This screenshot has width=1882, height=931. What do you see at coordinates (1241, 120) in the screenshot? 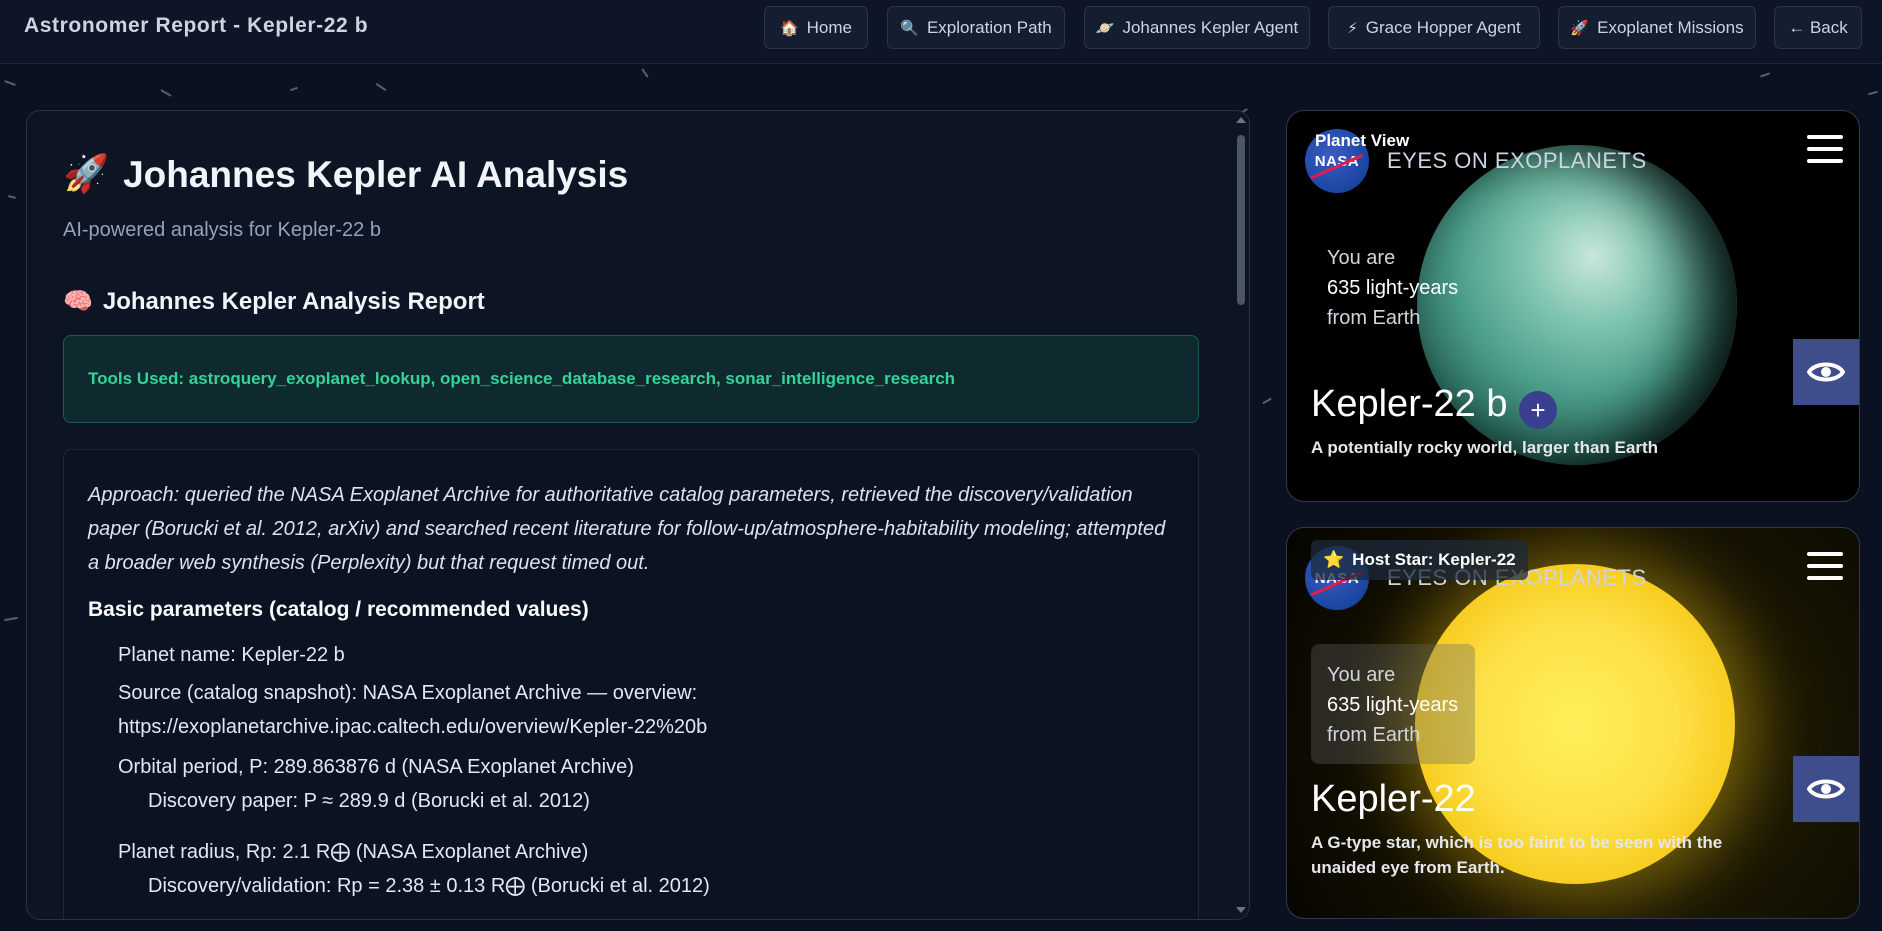
I see `scroll-up-icon` at bounding box center [1241, 120].